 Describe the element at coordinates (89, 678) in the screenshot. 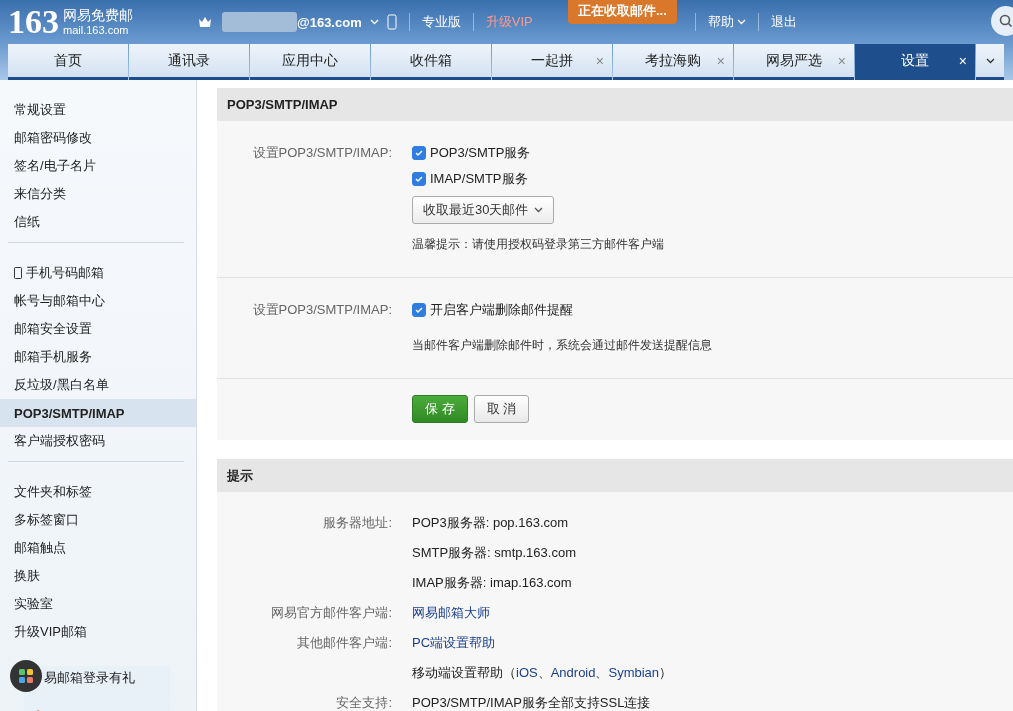

I see `promo-title: 易邮箱登录有礼` at that location.